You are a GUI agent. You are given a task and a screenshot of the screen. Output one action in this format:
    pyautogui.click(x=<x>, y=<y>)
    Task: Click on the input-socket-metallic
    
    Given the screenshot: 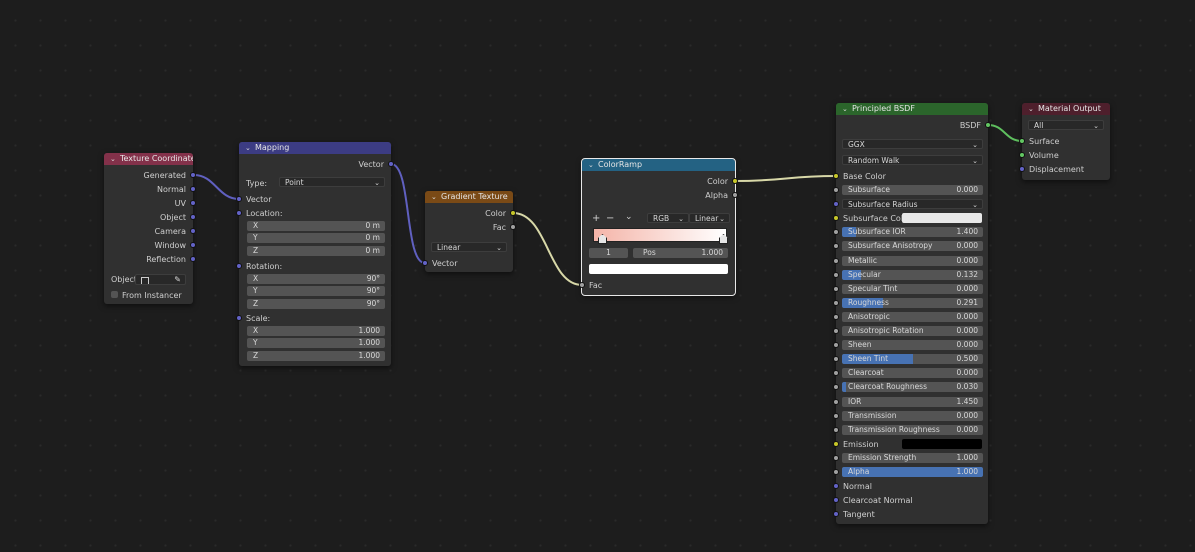 What is the action you would take?
    pyautogui.click(x=836, y=261)
    